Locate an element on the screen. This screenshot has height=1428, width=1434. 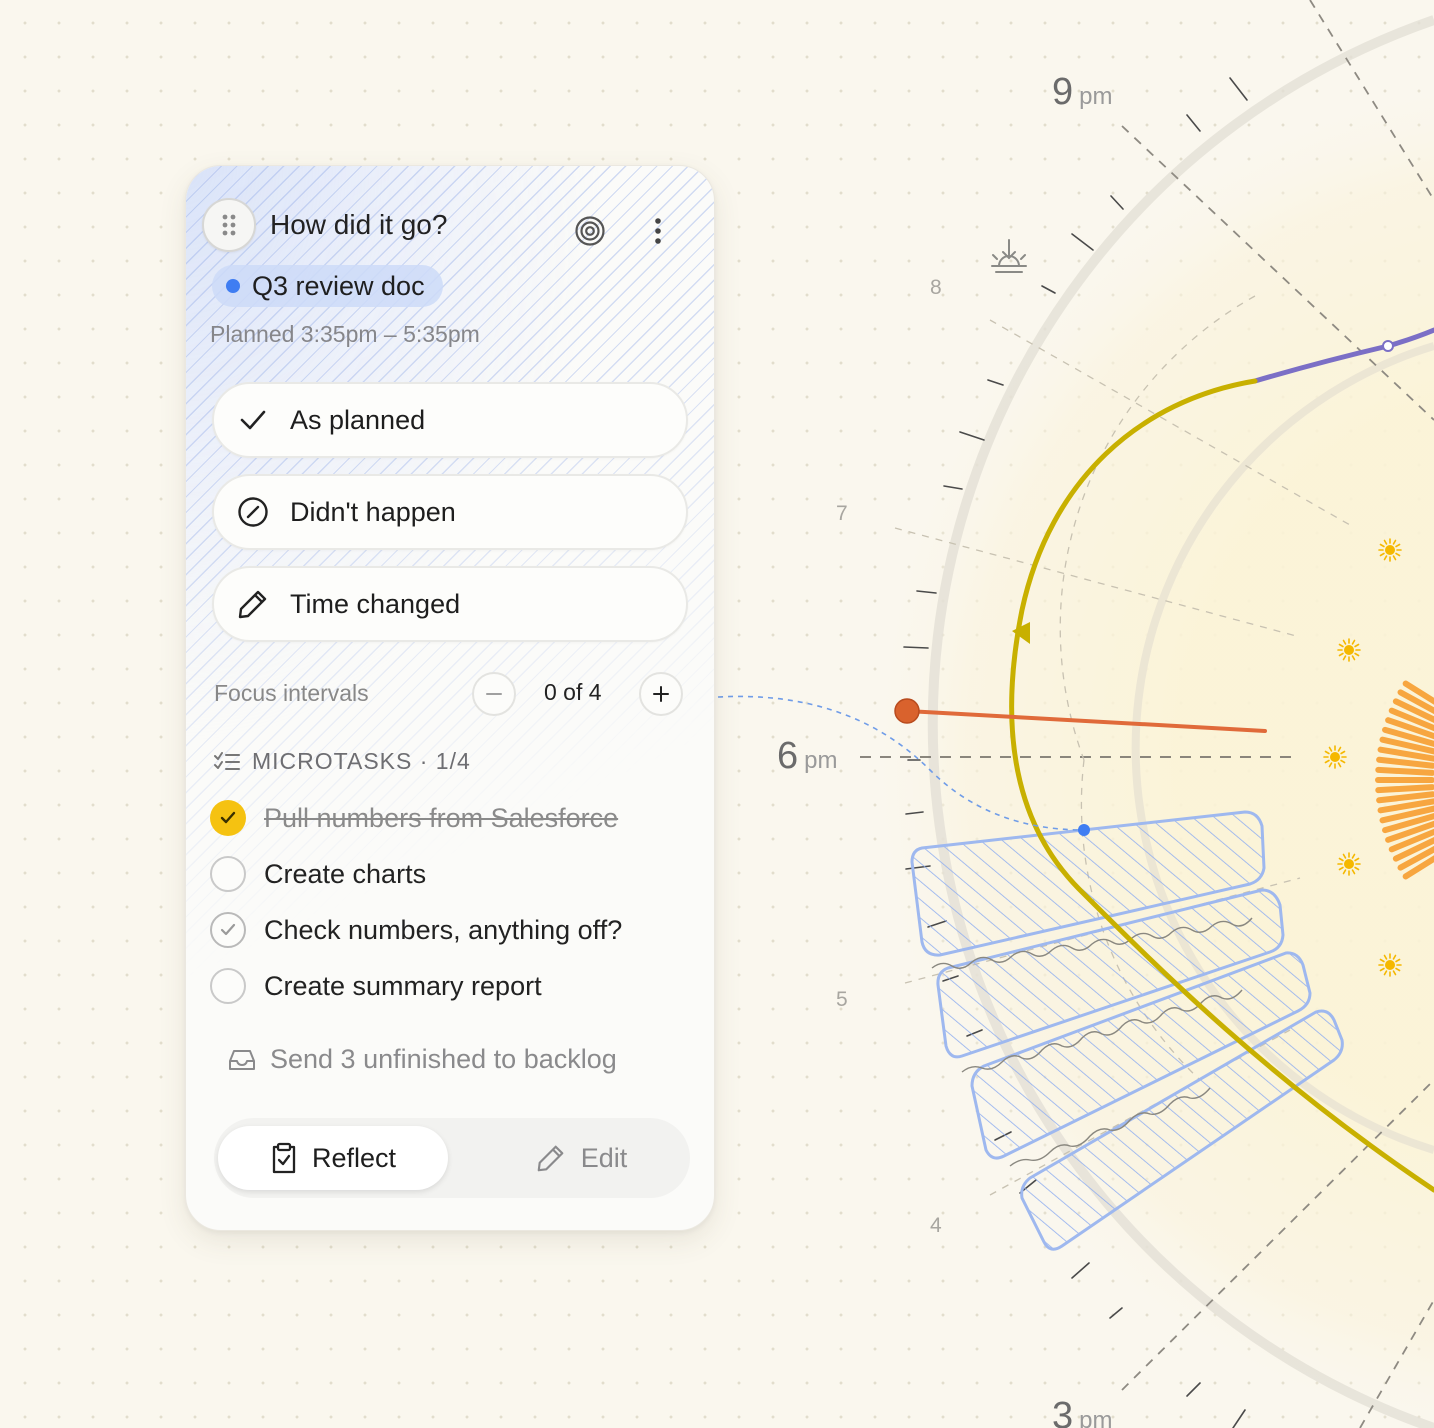
send-to-backlog-button: Send 3 unfinished to backlog is located at coordinates (422, 1059).